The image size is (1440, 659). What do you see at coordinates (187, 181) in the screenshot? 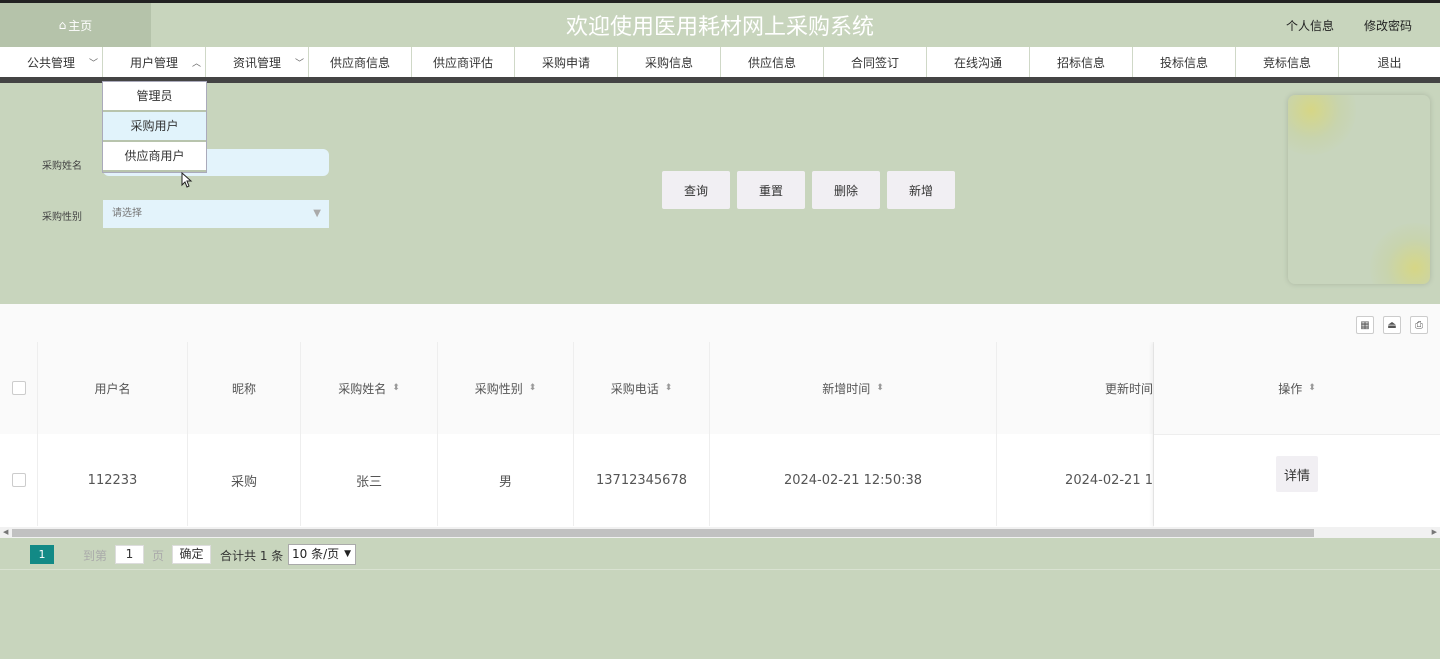
I see `mouse-cursor-icon` at bounding box center [187, 181].